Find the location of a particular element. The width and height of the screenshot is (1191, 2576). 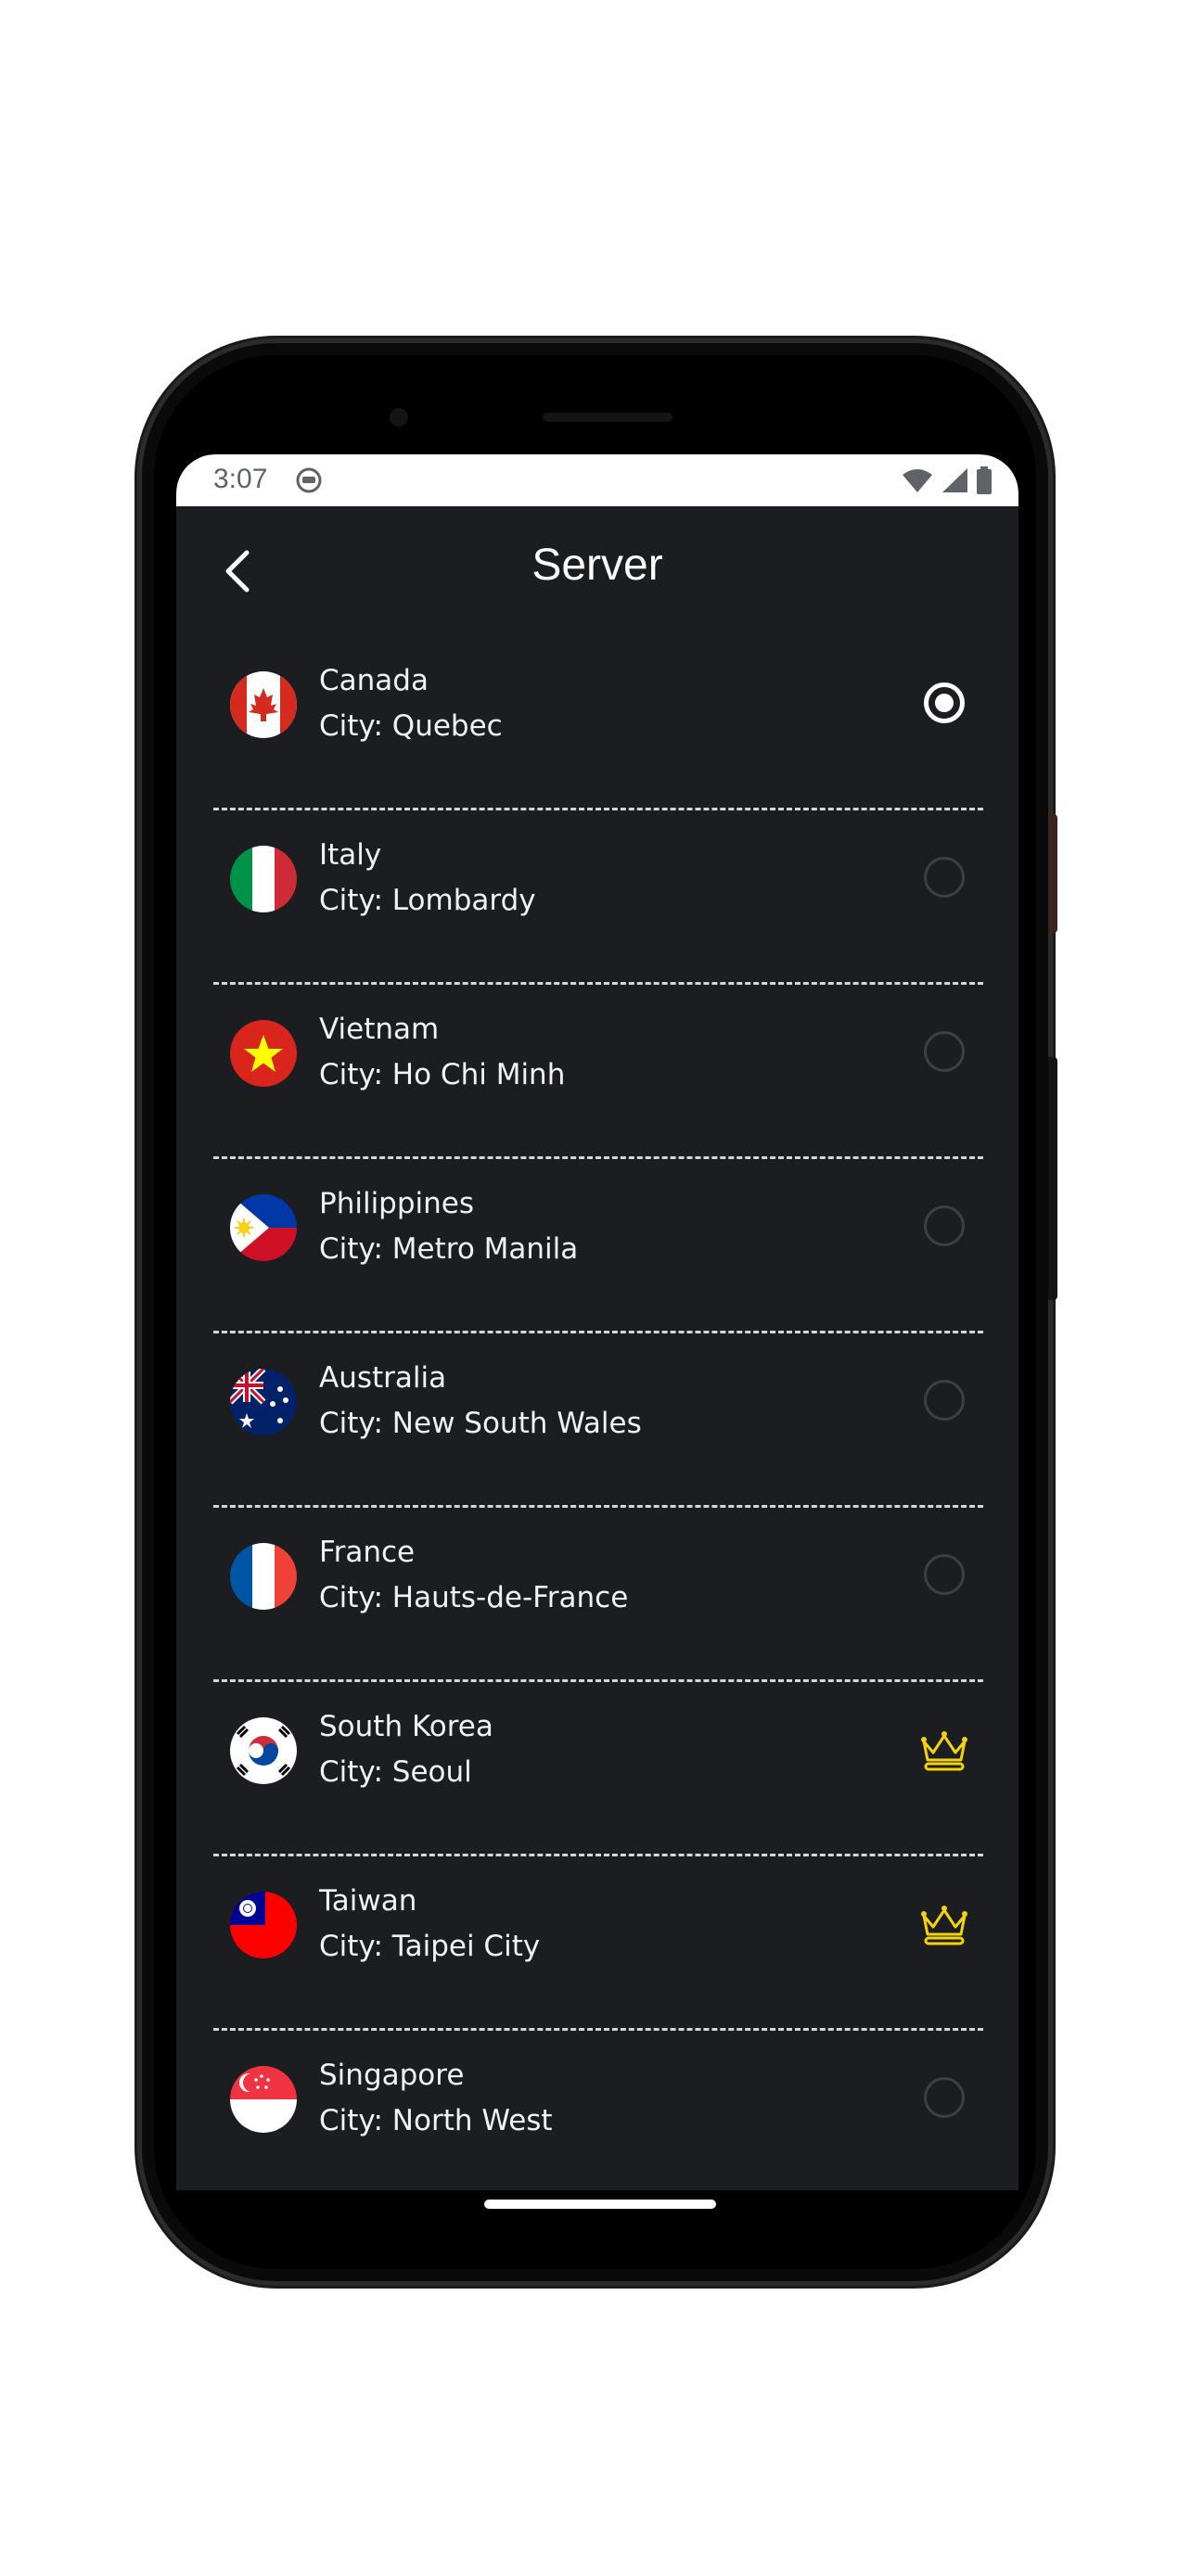

server-item-vietnam: Vietnam City: Ho Chi Minh is located at coordinates (597, 1072).